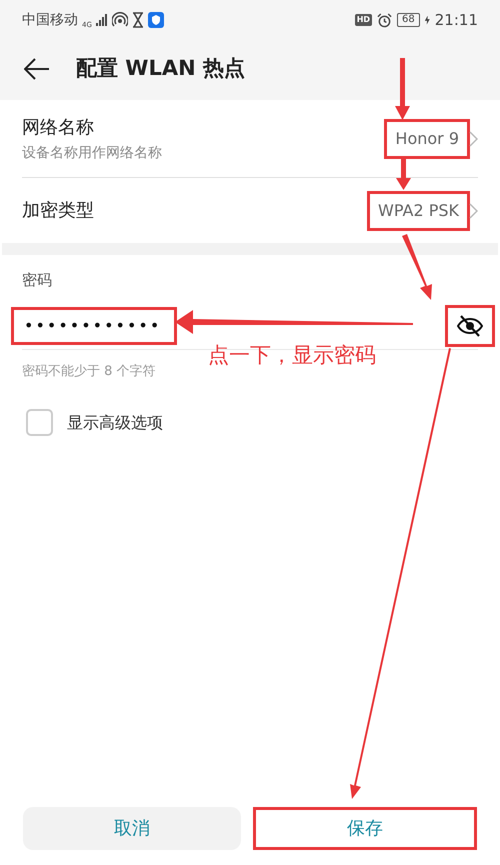  I want to click on setting-description: 设备名称用作网络名称, so click(92, 153).